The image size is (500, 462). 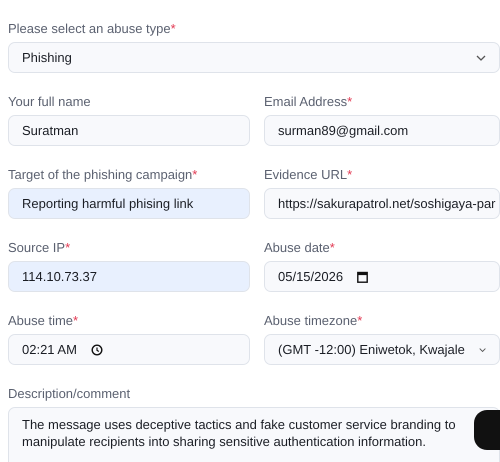 What do you see at coordinates (49, 101) in the screenshot?
I see `field-label: Your full name` at bounding box center [49, 101].